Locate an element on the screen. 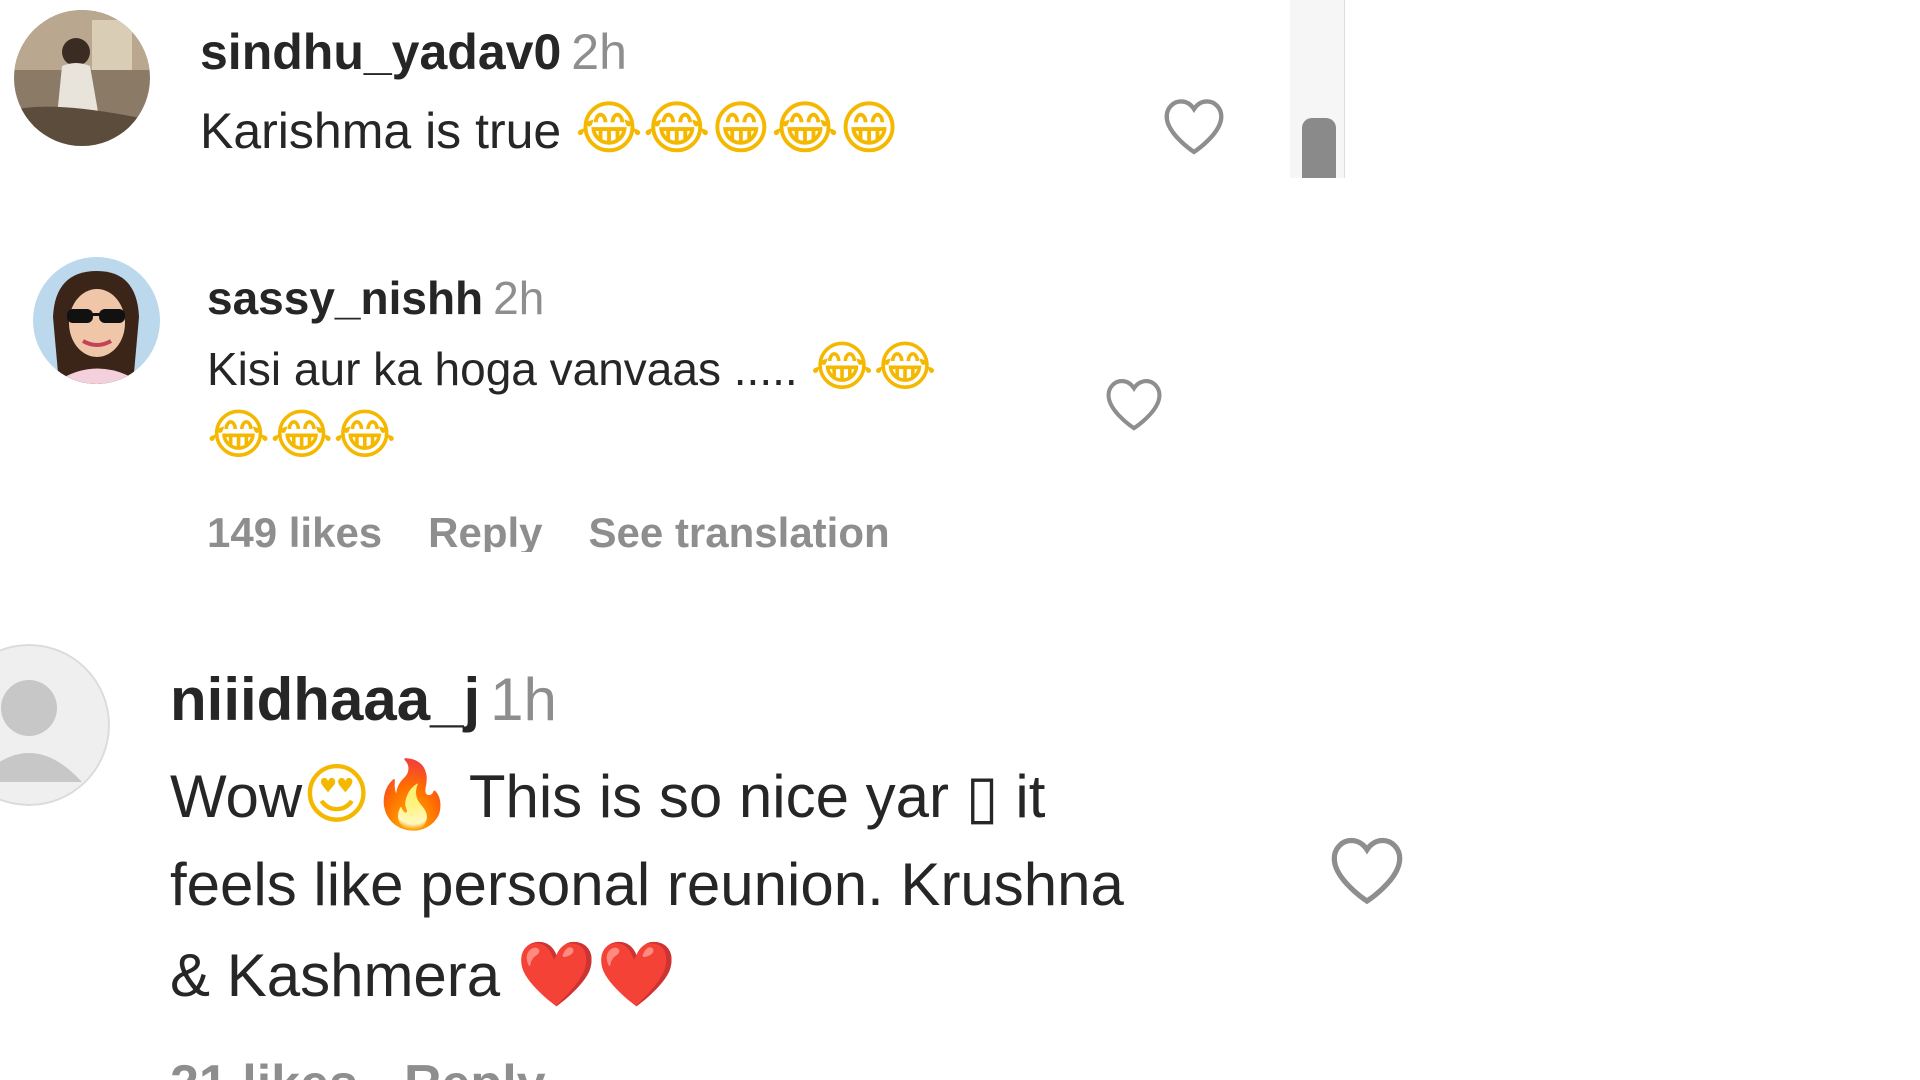  comment-actions: 149 likes Reply See translation is located at coordinates (571, 530).